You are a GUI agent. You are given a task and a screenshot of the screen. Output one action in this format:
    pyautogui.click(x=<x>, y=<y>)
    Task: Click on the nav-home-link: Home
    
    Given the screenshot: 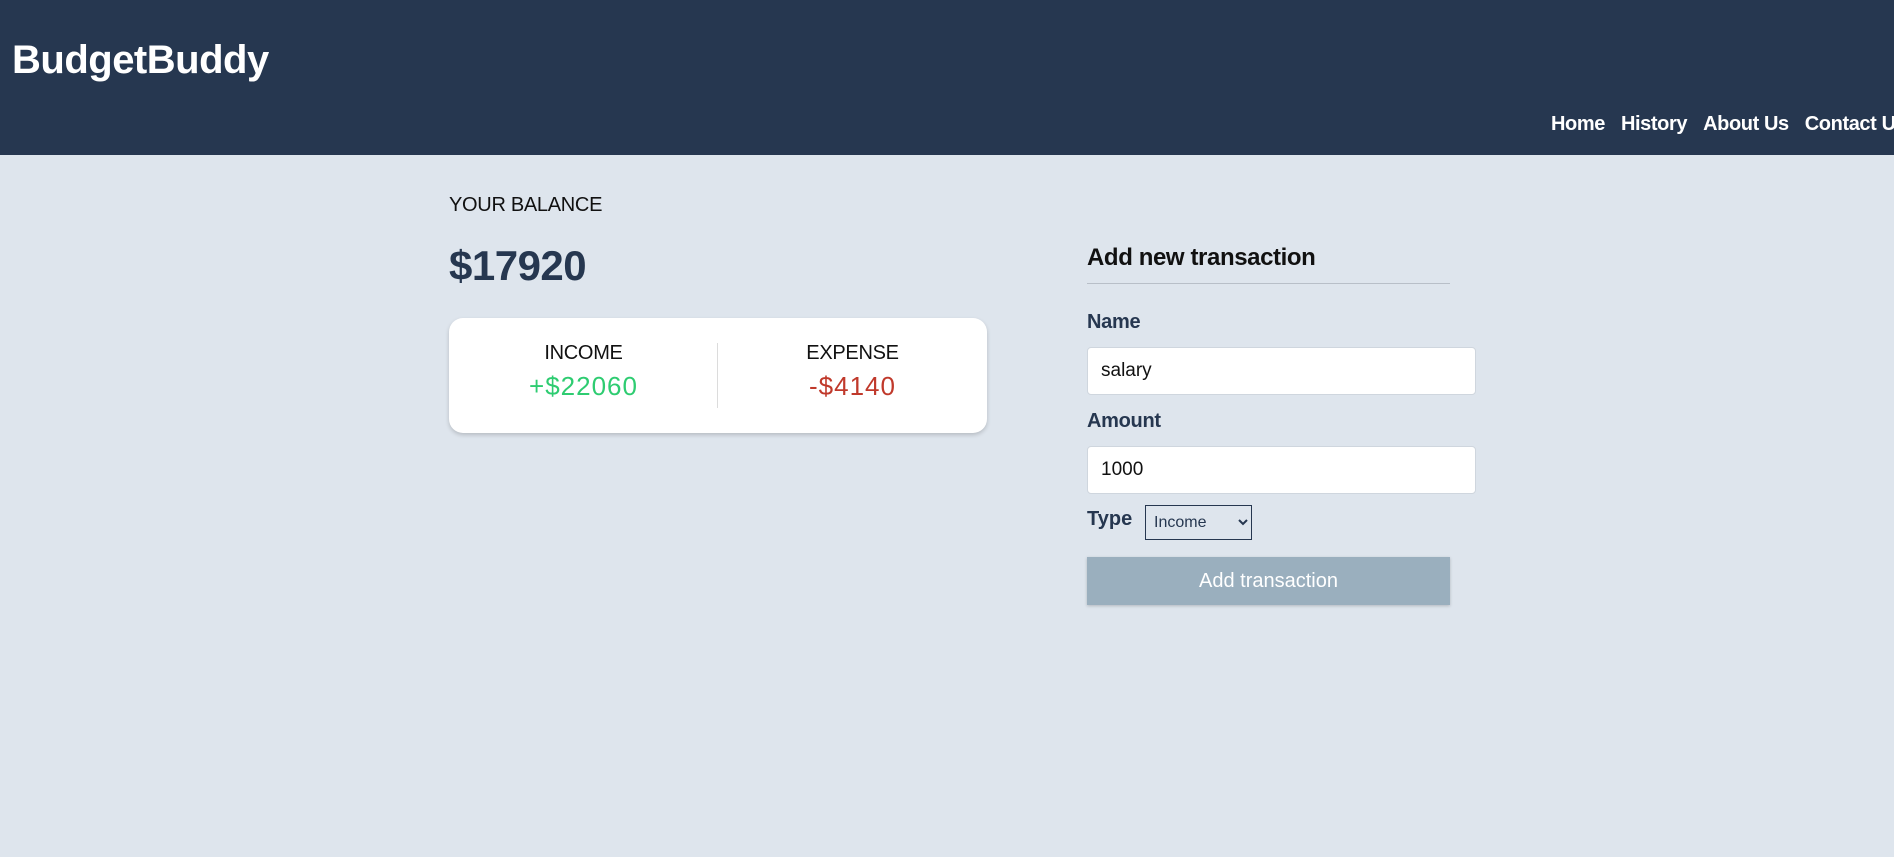 What is the action you would take?
    pyautogui.click(x=1578, y=127)
    